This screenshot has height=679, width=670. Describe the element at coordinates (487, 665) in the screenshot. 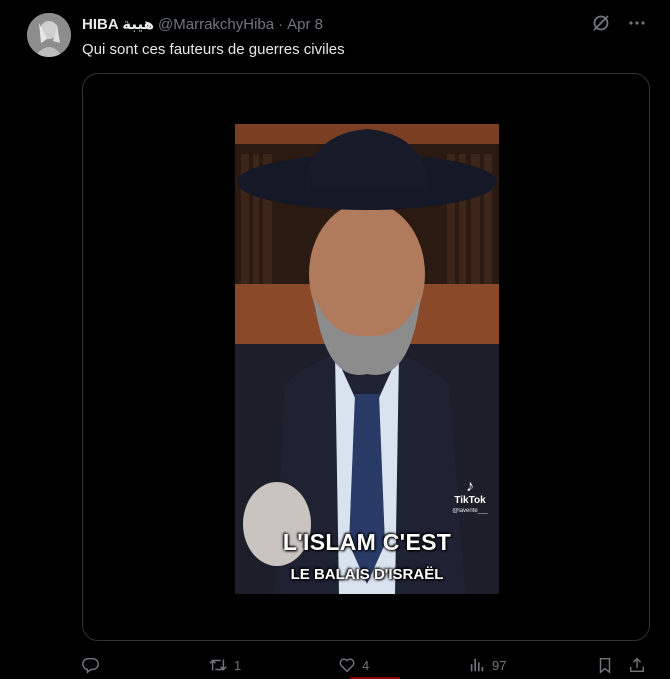

I see `views-button: 97` at that location.